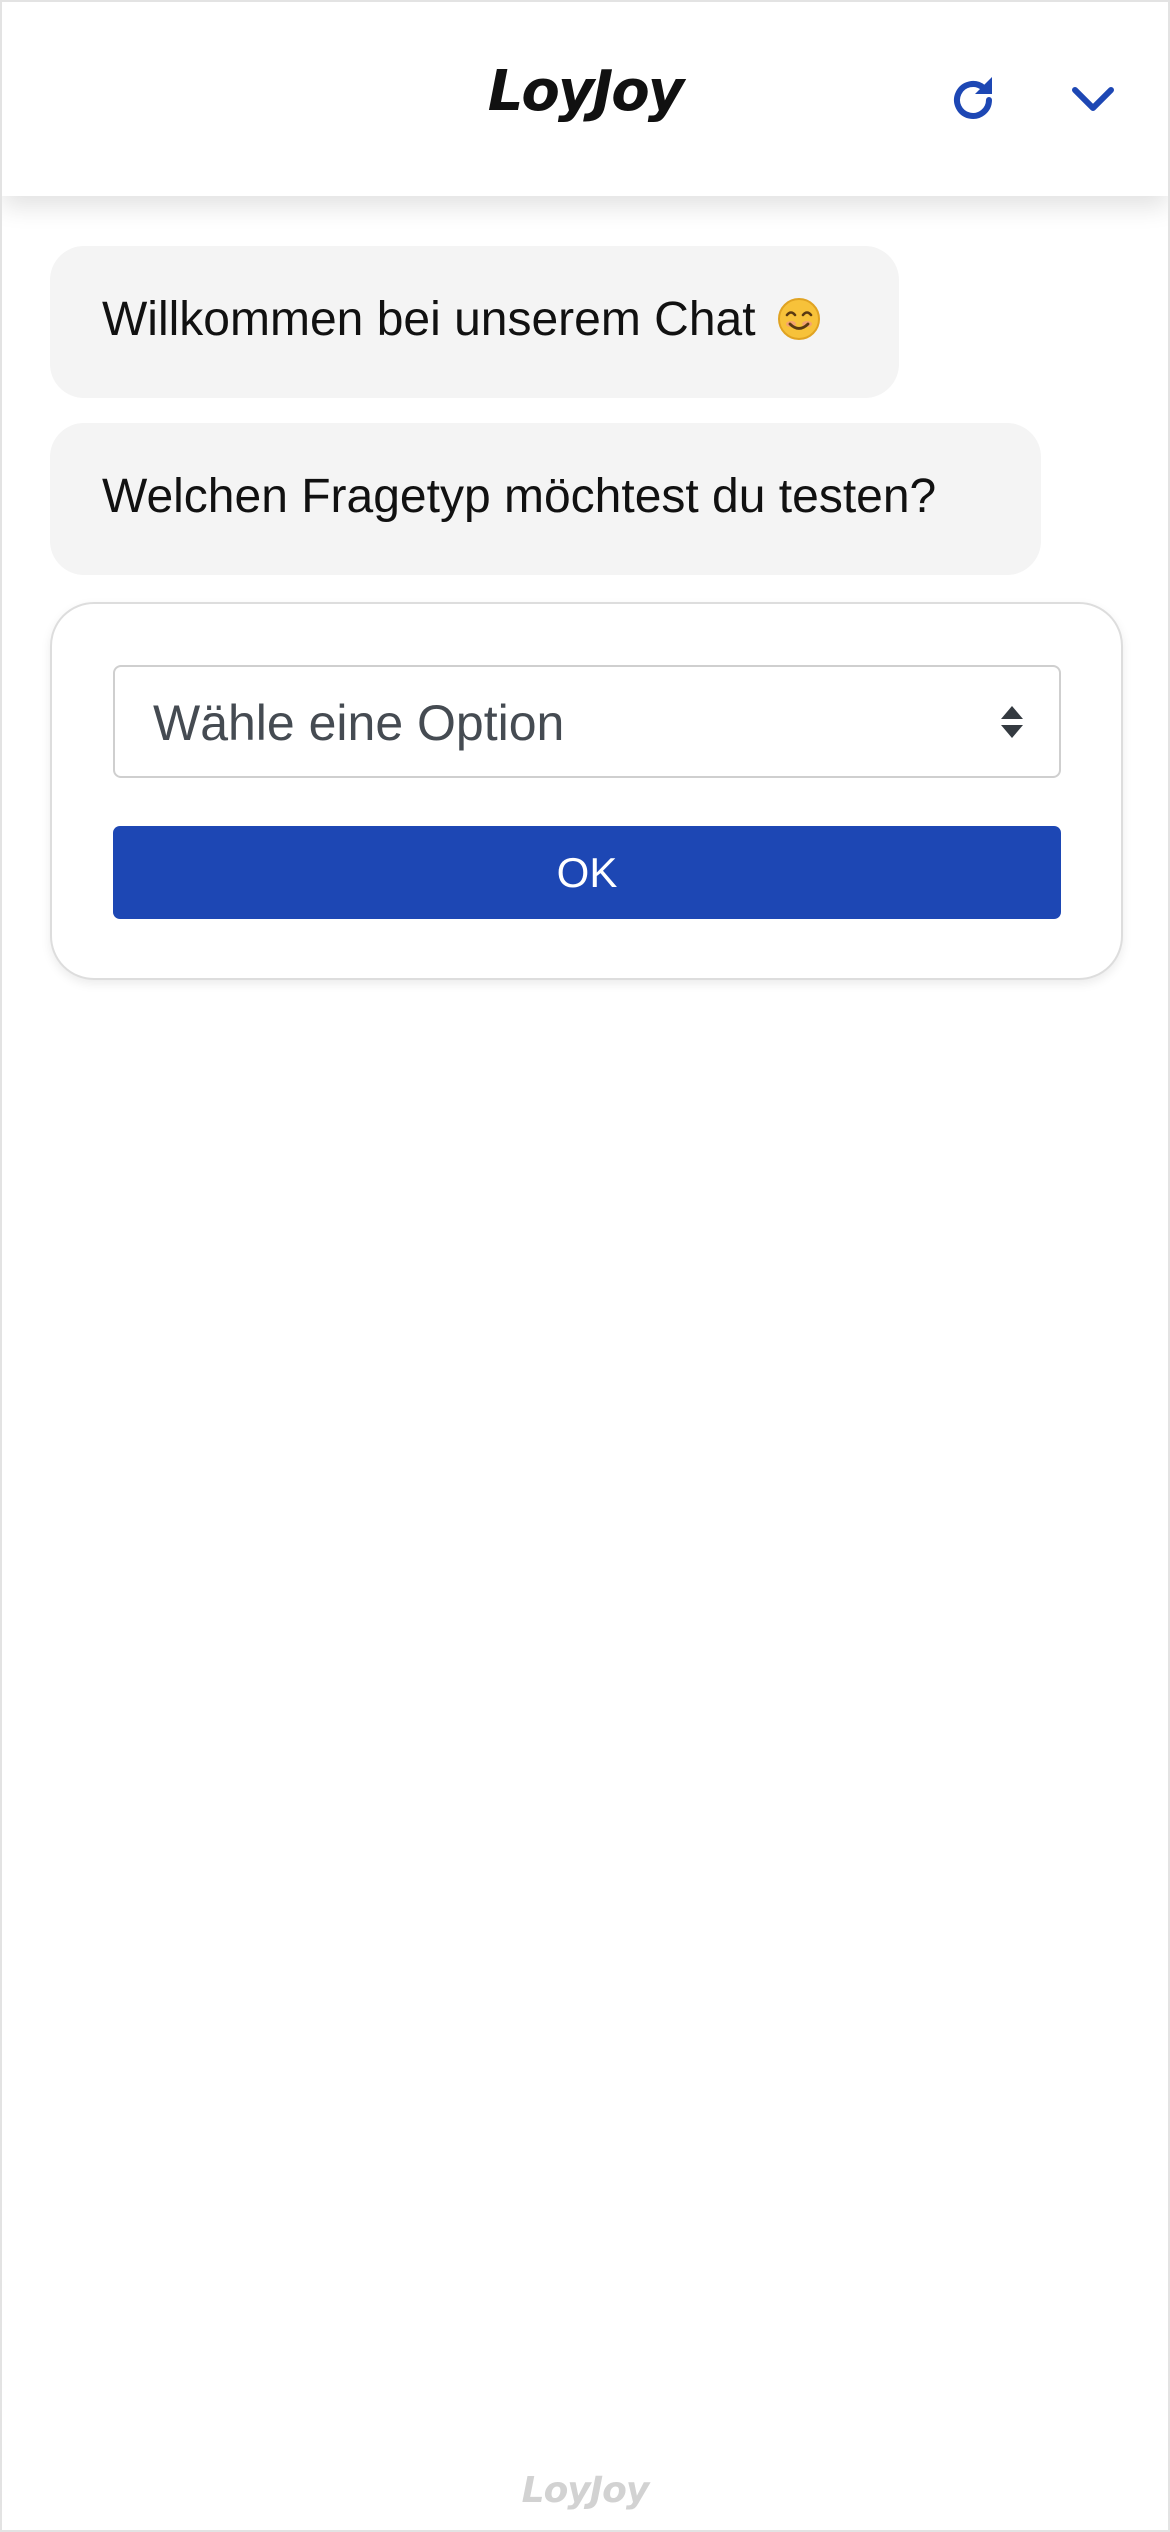 The height and width of the screenshot is (2532, 1170). I want to click on select-placeholder: Wähle eine Option, so click(359, 723).